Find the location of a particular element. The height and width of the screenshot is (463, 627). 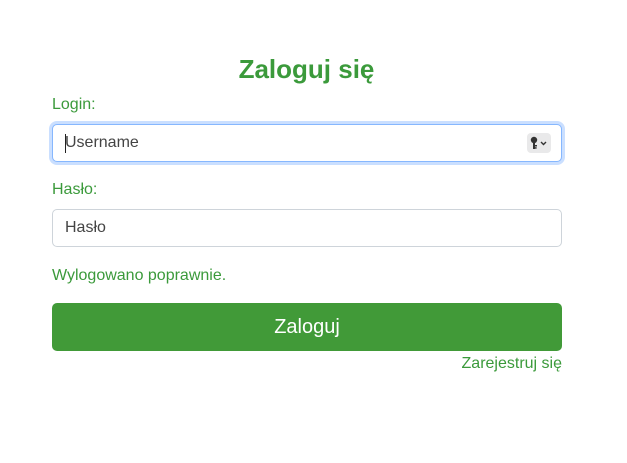

password-label: Hasło: is located at coordinates (75, 189).